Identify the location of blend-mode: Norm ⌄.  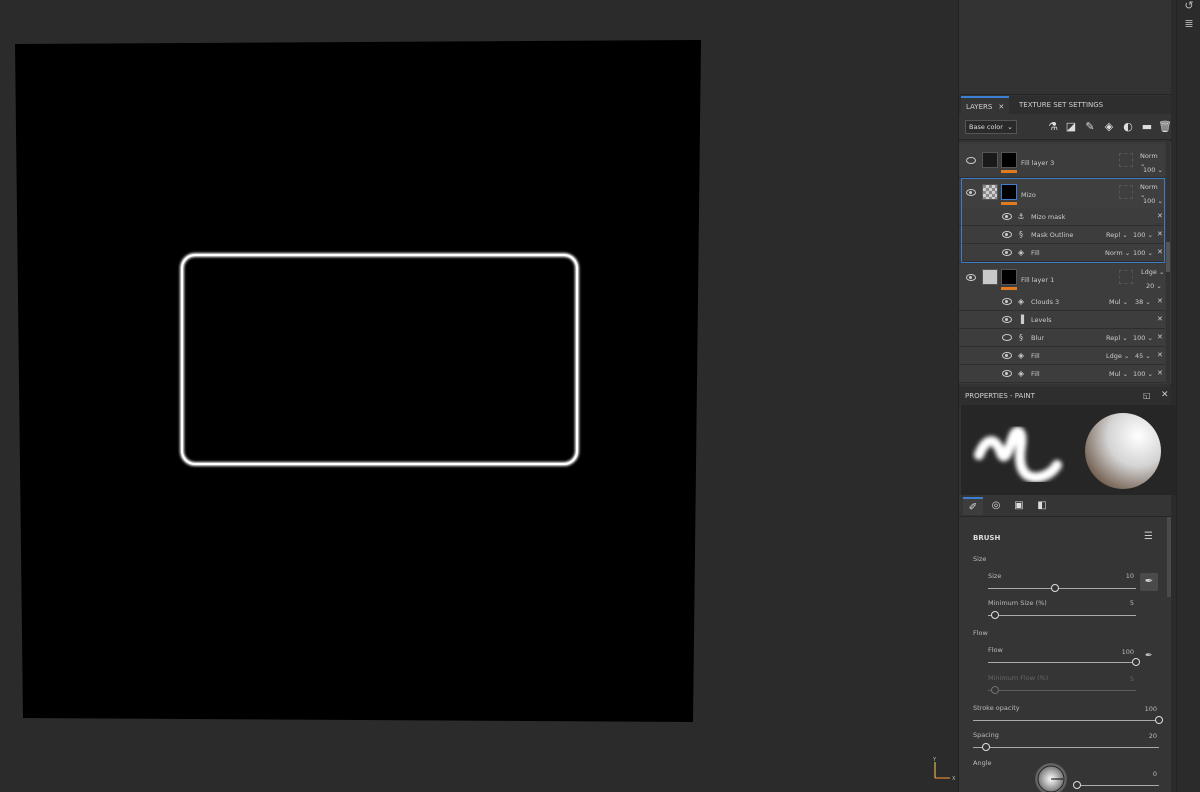
(1117, 253).